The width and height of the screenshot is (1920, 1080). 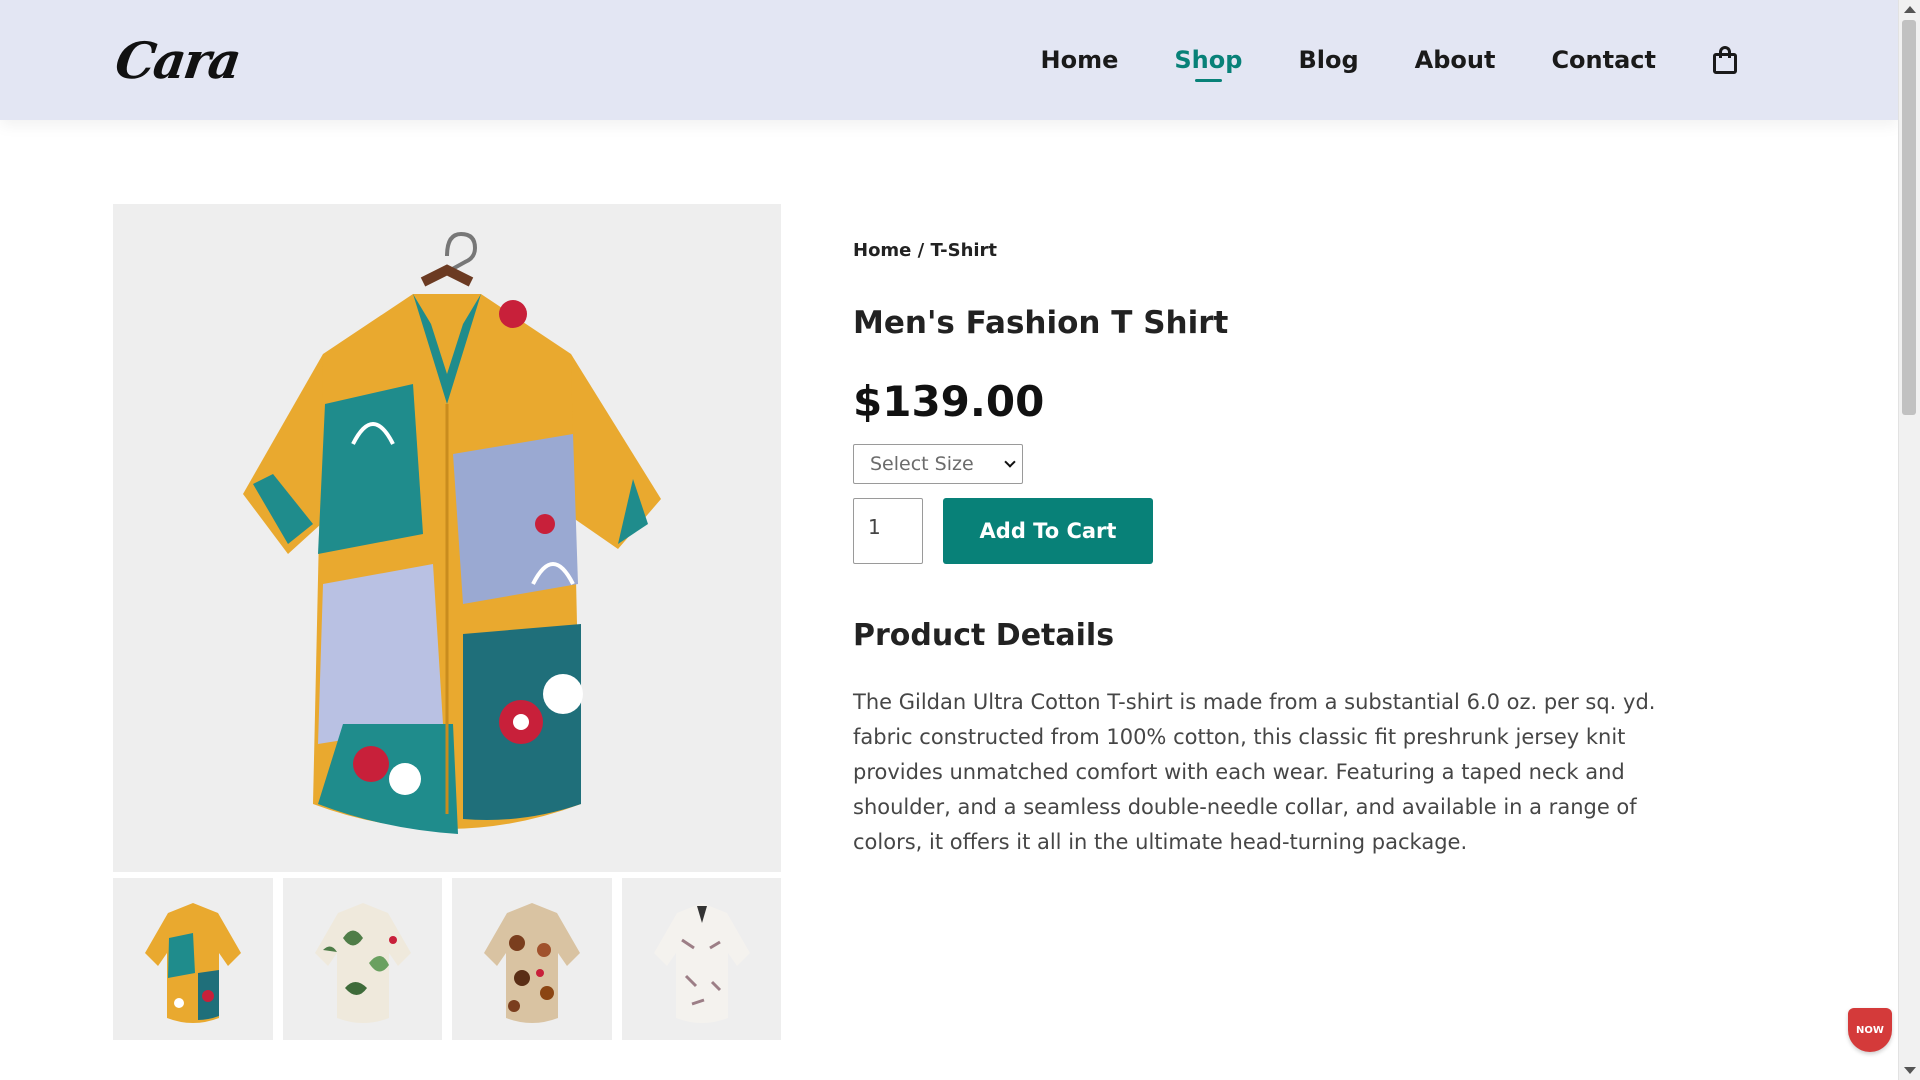 I want to click on nav-blog: Blog, so click(x=1328, y=60).